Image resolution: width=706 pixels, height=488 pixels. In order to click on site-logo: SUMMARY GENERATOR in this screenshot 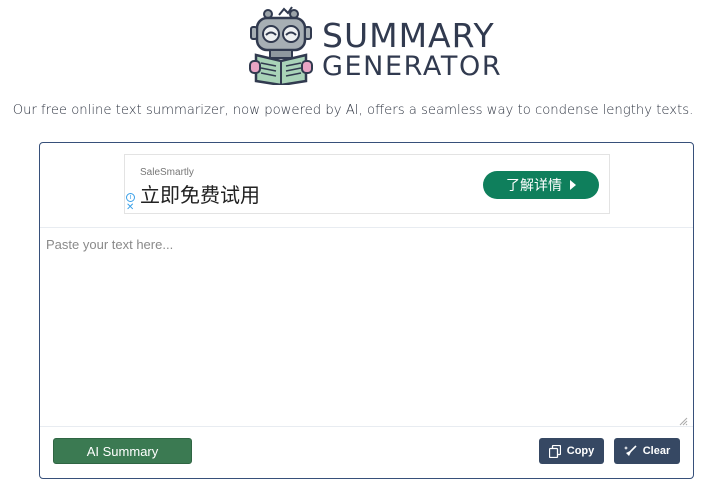, I will do `click(373, 46)`.